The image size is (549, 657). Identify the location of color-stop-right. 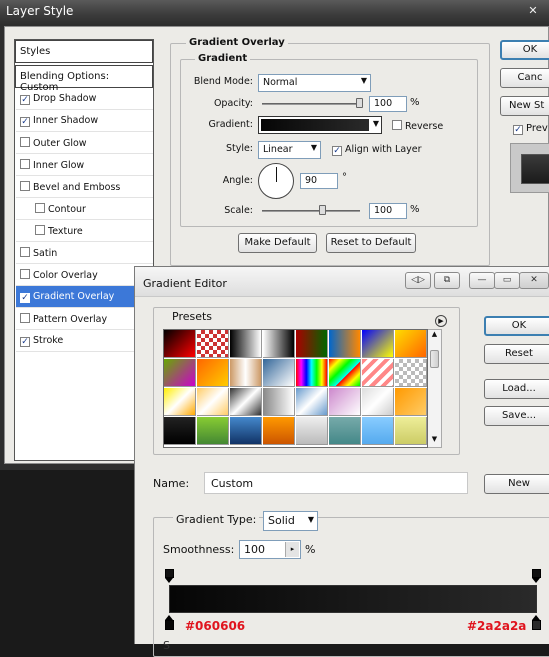
(536, 623).